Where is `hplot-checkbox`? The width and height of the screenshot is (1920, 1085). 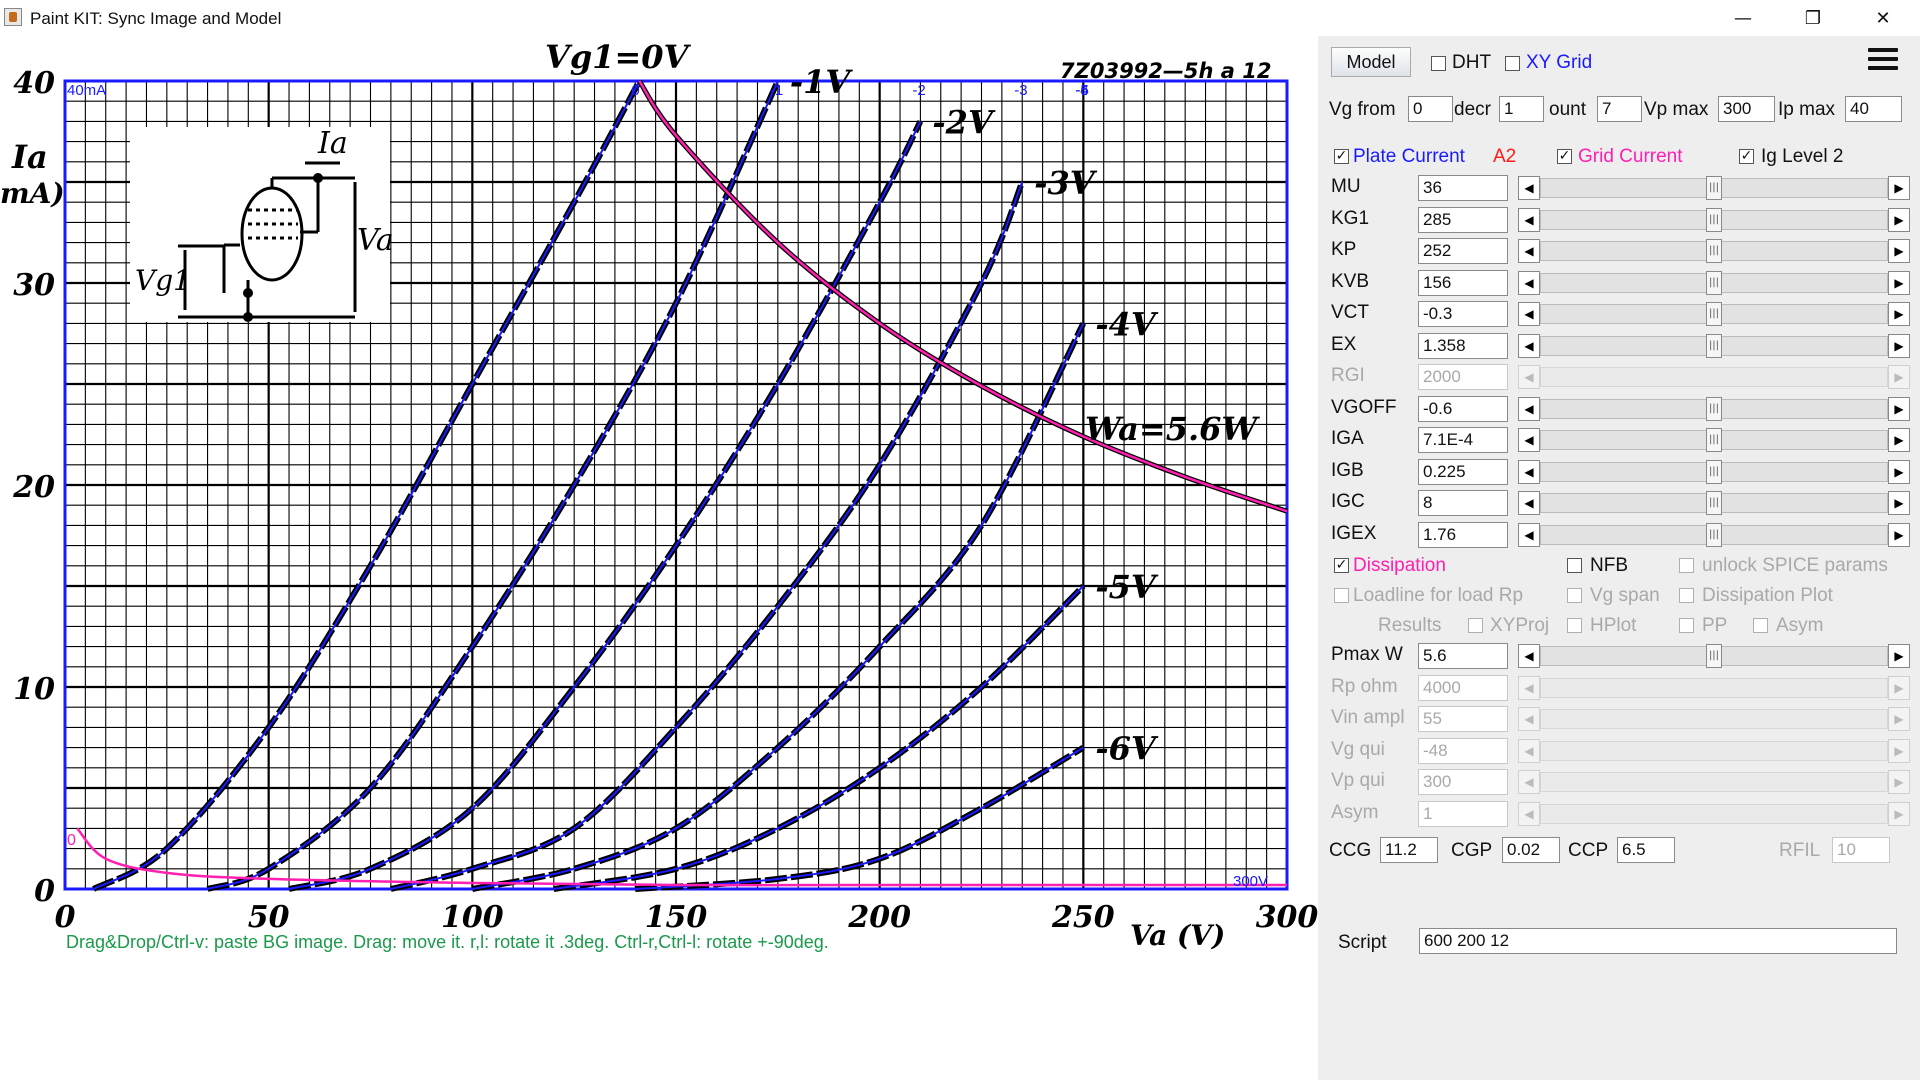
hplot-checkbox is located at coordinates (1574, 625).